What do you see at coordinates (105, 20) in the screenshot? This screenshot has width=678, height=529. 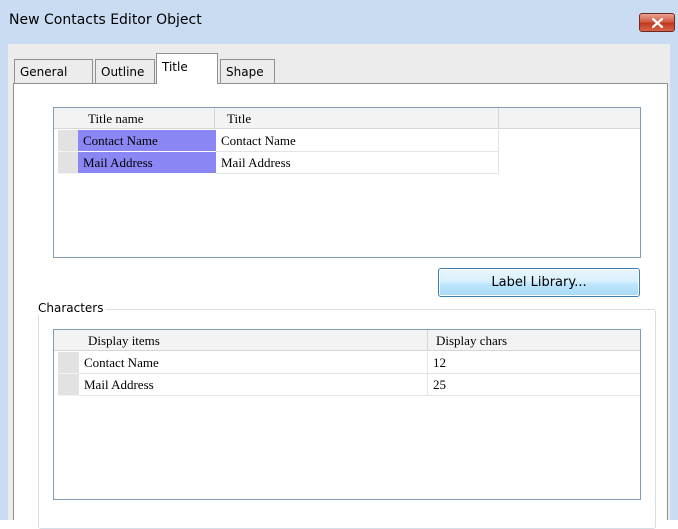 I see `window-title: New Contacts Editor Object` at bounding box center [105, 20].